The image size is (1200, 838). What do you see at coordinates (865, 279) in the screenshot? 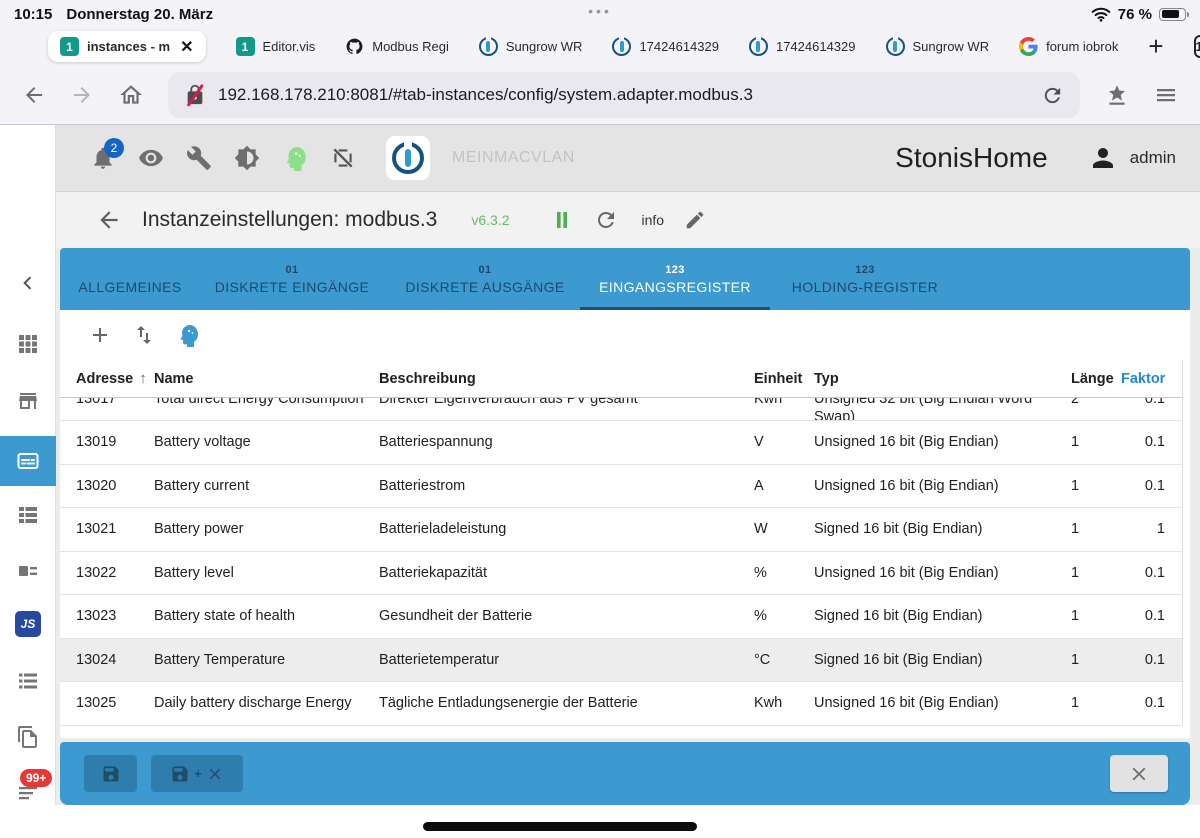
I see `tab-holding-register: 123 HOLDING-REGISTER` at bounding box center [865, 279].